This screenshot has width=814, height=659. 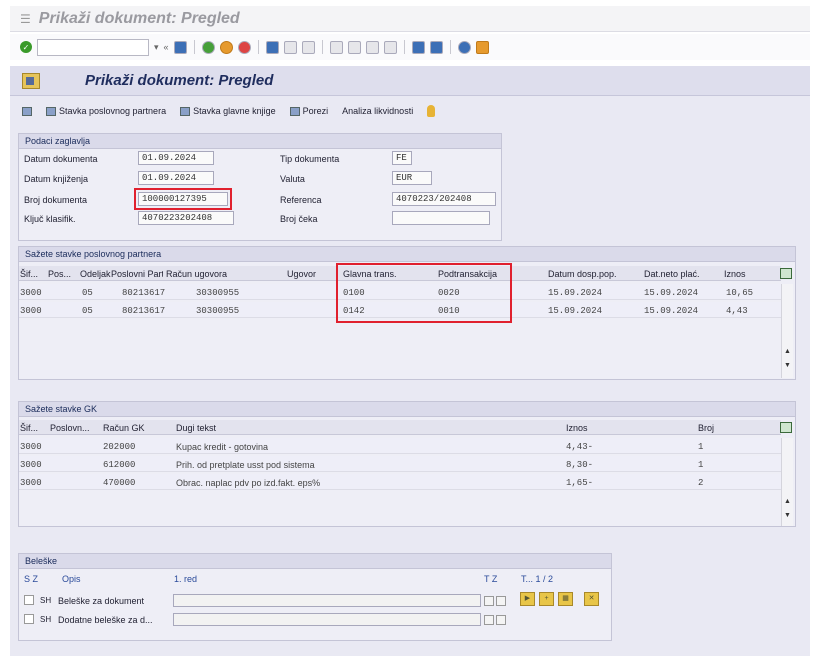 What do you see at coordinates (787, 482) in the screenshot?
I see `gl-vertical-scrollbar: ▲ ▼` at bounding box center [787, 482].